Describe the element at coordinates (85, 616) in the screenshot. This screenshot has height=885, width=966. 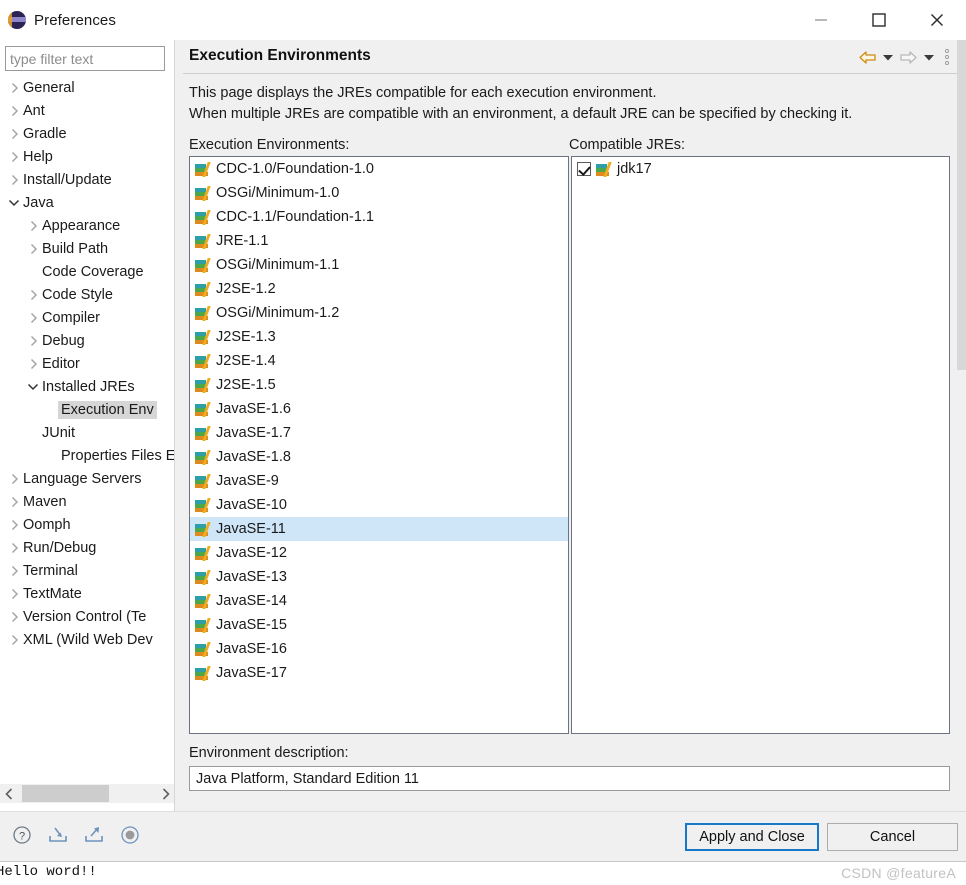
I see `sidebar-item-label: Version Control (Te` at that location.